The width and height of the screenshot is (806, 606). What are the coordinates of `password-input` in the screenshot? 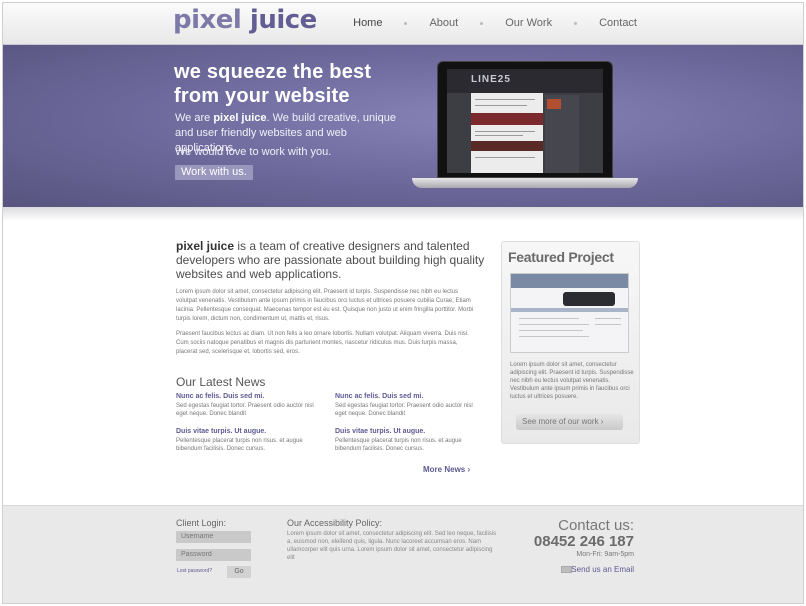 It's located at (213, 555).